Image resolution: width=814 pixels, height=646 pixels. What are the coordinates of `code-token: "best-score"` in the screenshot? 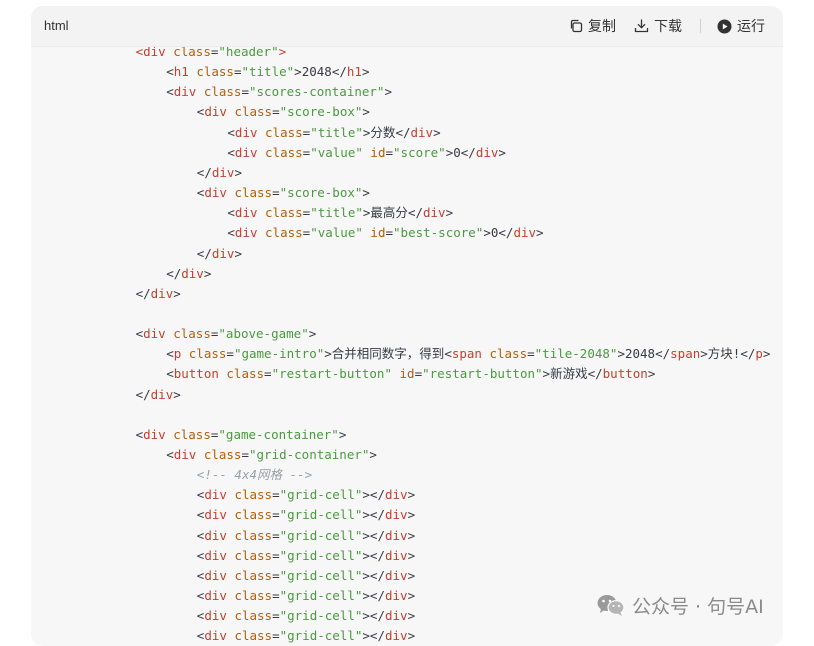 It's located at (438, 233).